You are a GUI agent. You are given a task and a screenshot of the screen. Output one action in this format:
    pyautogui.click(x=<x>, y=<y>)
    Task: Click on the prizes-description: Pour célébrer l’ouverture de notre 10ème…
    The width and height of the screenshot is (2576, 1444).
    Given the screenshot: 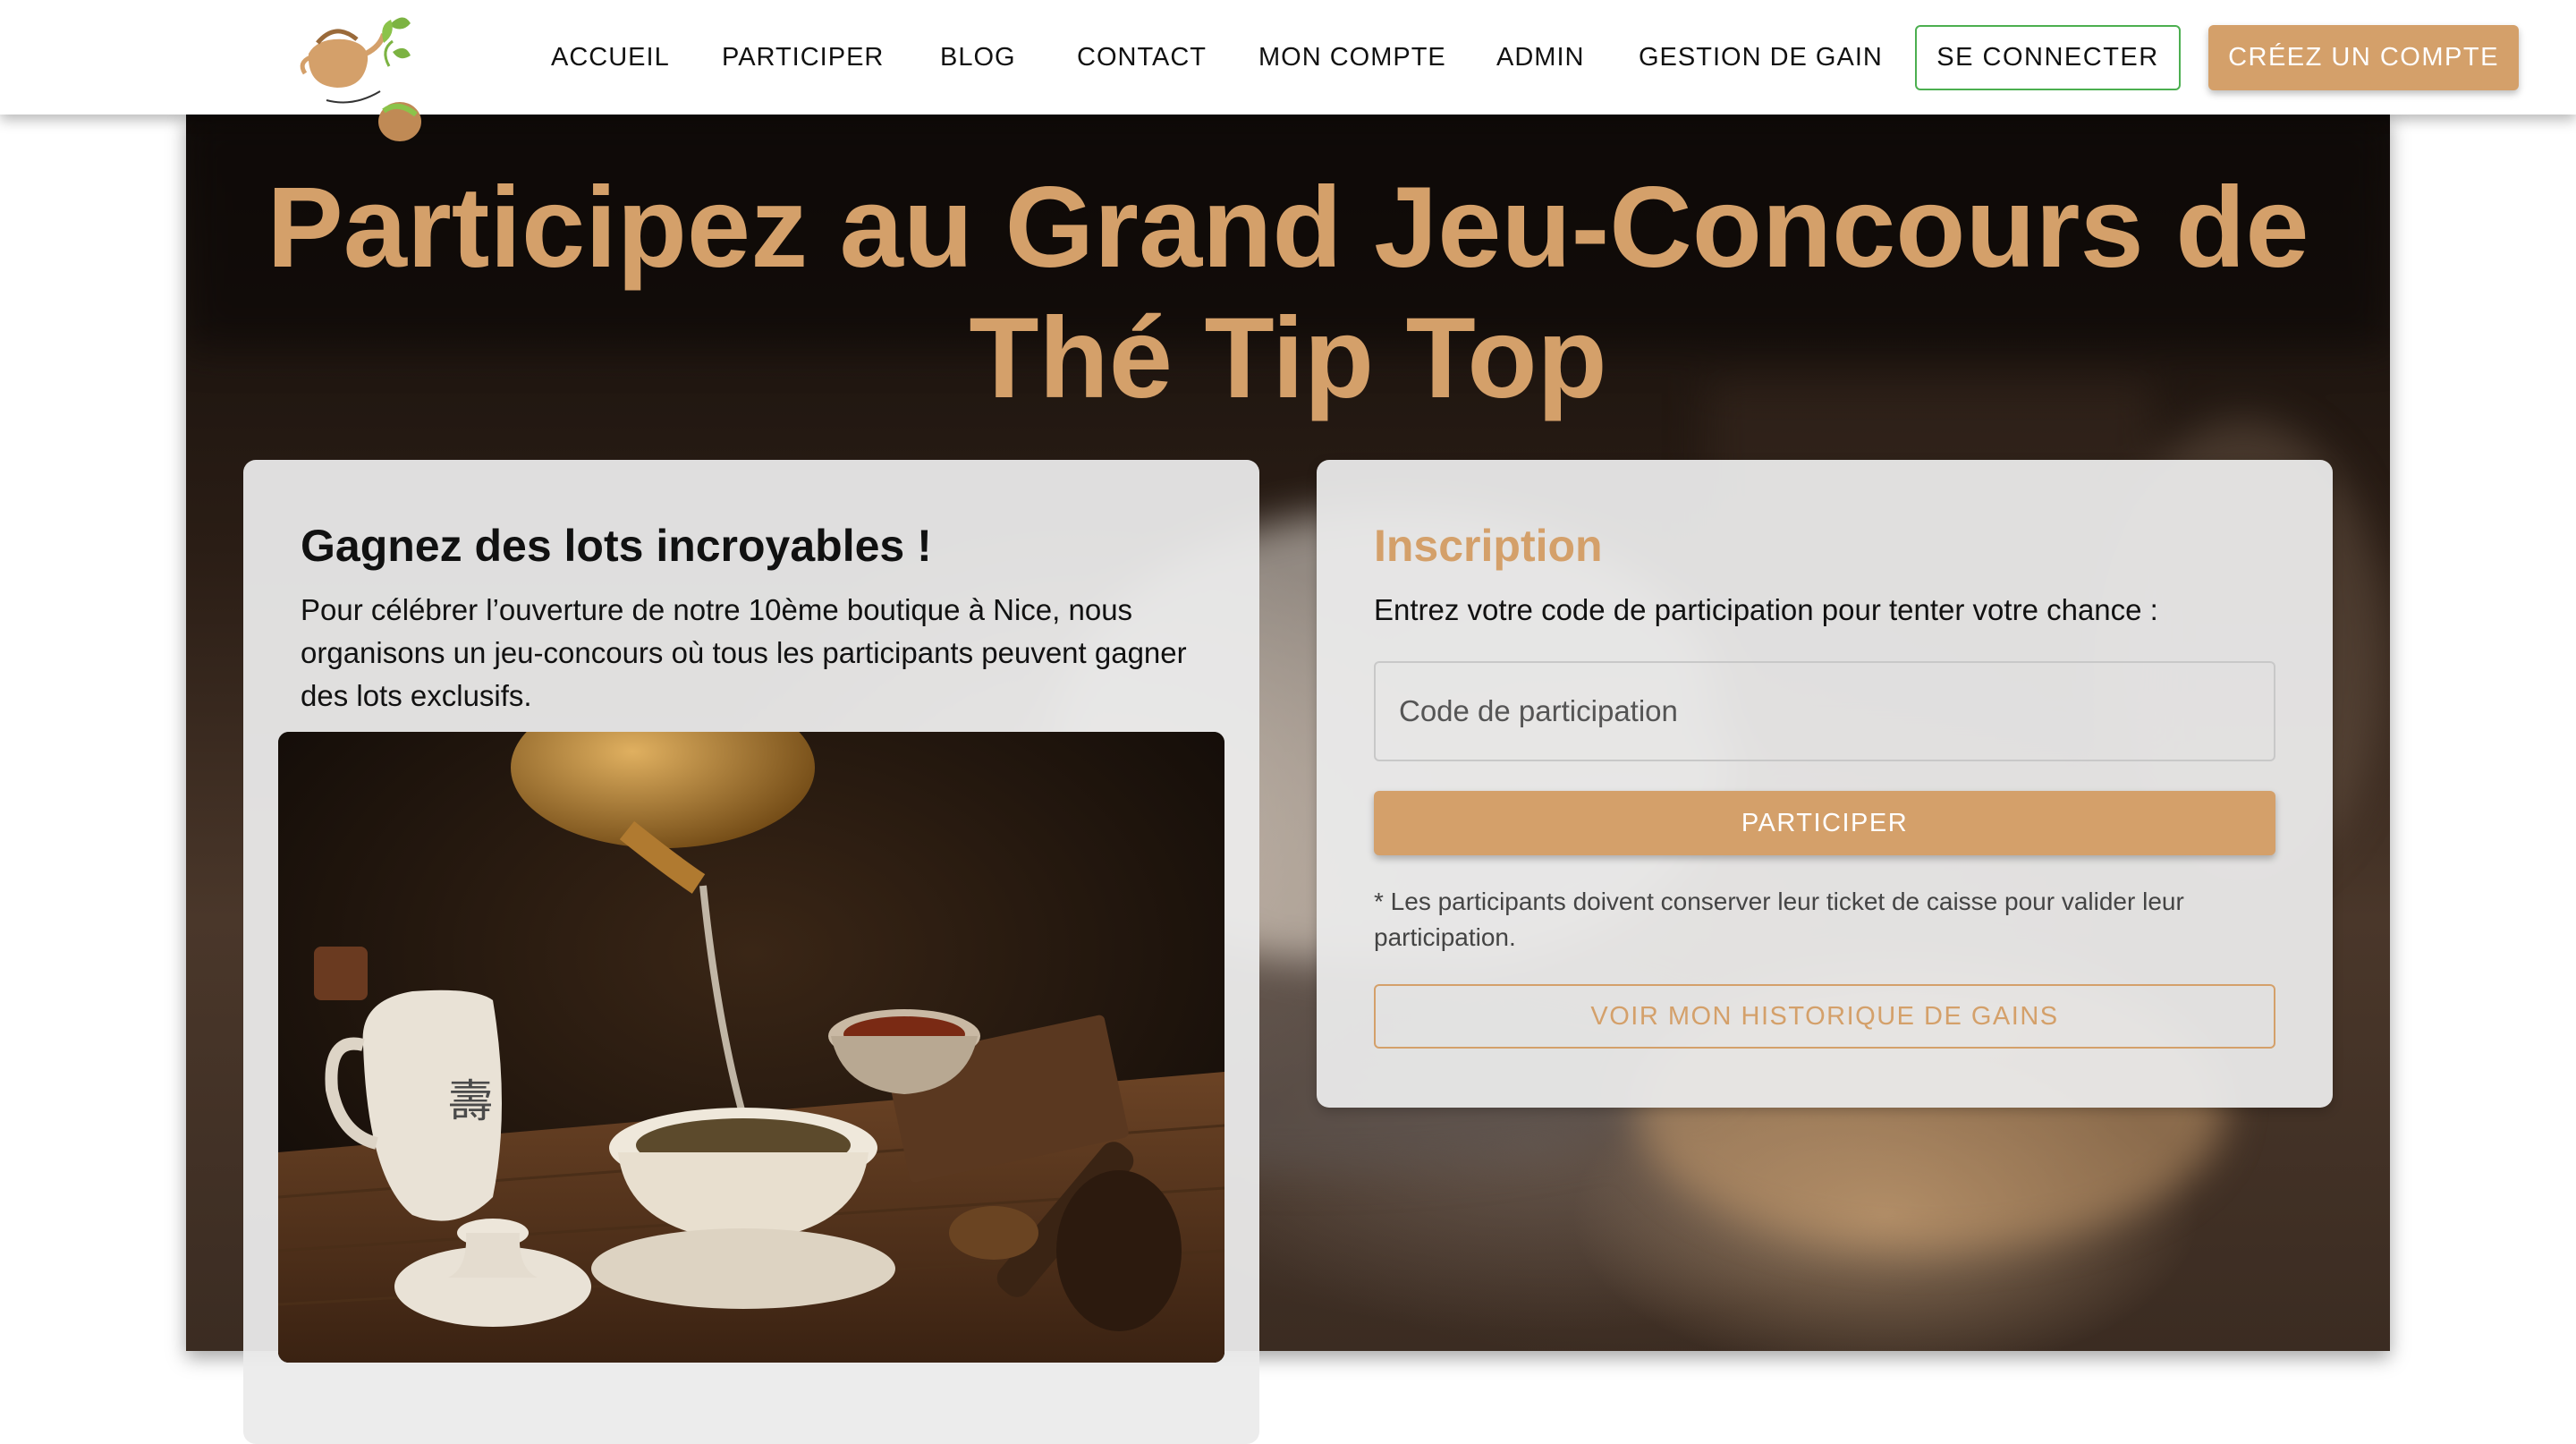 What is the action you would take?
    pyautogui.click(x=744, y=653)
    